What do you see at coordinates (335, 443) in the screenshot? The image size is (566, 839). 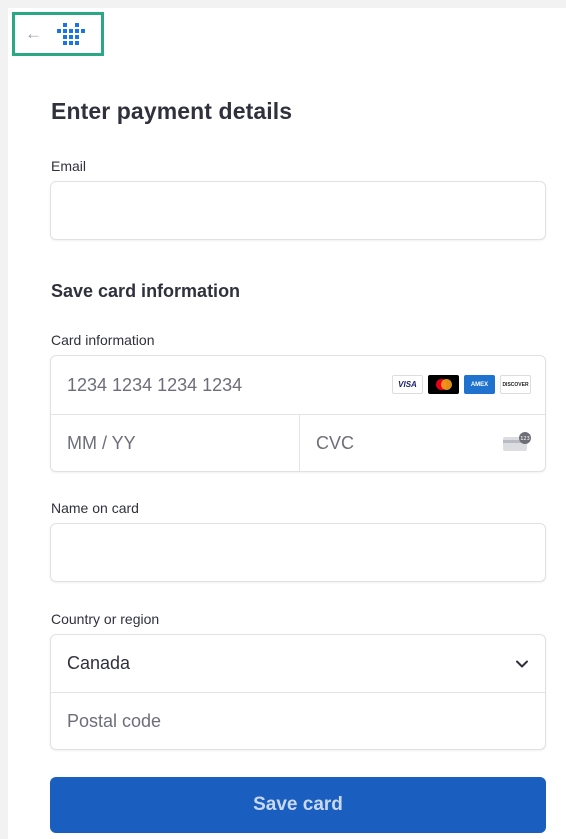 I see `cvc-placeholder: CVC` at bounding box center [335, 443].